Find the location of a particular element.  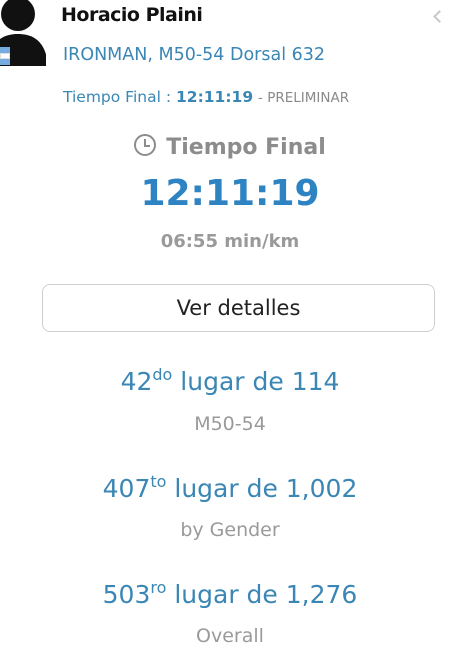

rank-overall-label: Overall is located at coordinates (230, 636).